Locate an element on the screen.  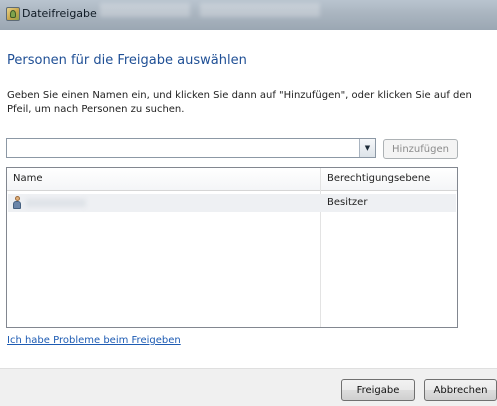
user-name-redacted is located at coordinates (56, 203).